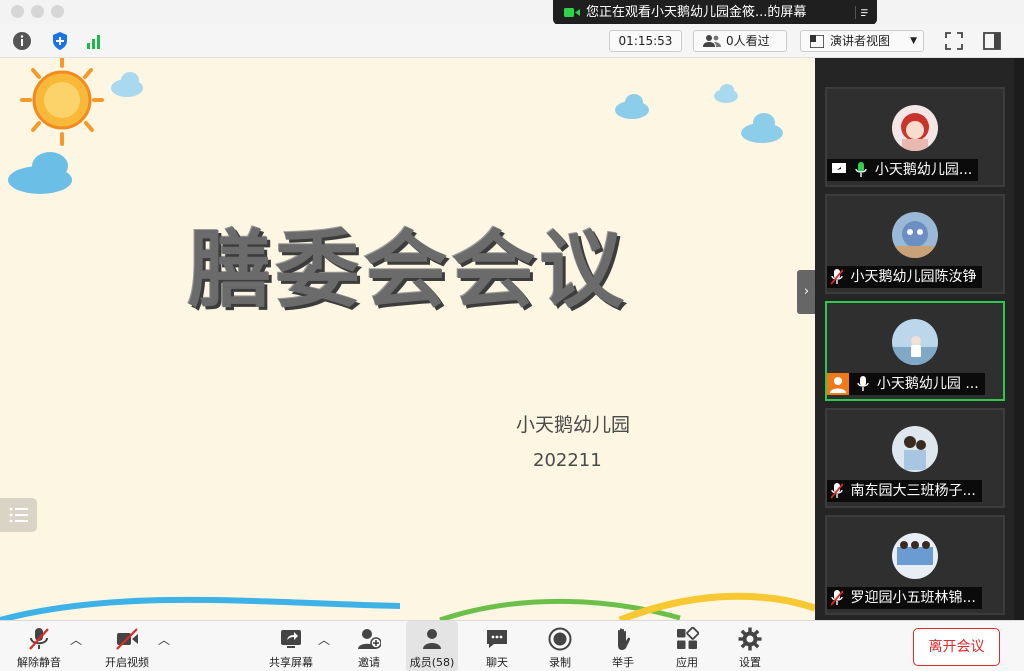 Image resolution: width=1024 pixels, height=671 pixels. What do you see at coordinates (60, 41) in the screenshot?
I see `security-shield-icon` at bounding box center [60, 41].